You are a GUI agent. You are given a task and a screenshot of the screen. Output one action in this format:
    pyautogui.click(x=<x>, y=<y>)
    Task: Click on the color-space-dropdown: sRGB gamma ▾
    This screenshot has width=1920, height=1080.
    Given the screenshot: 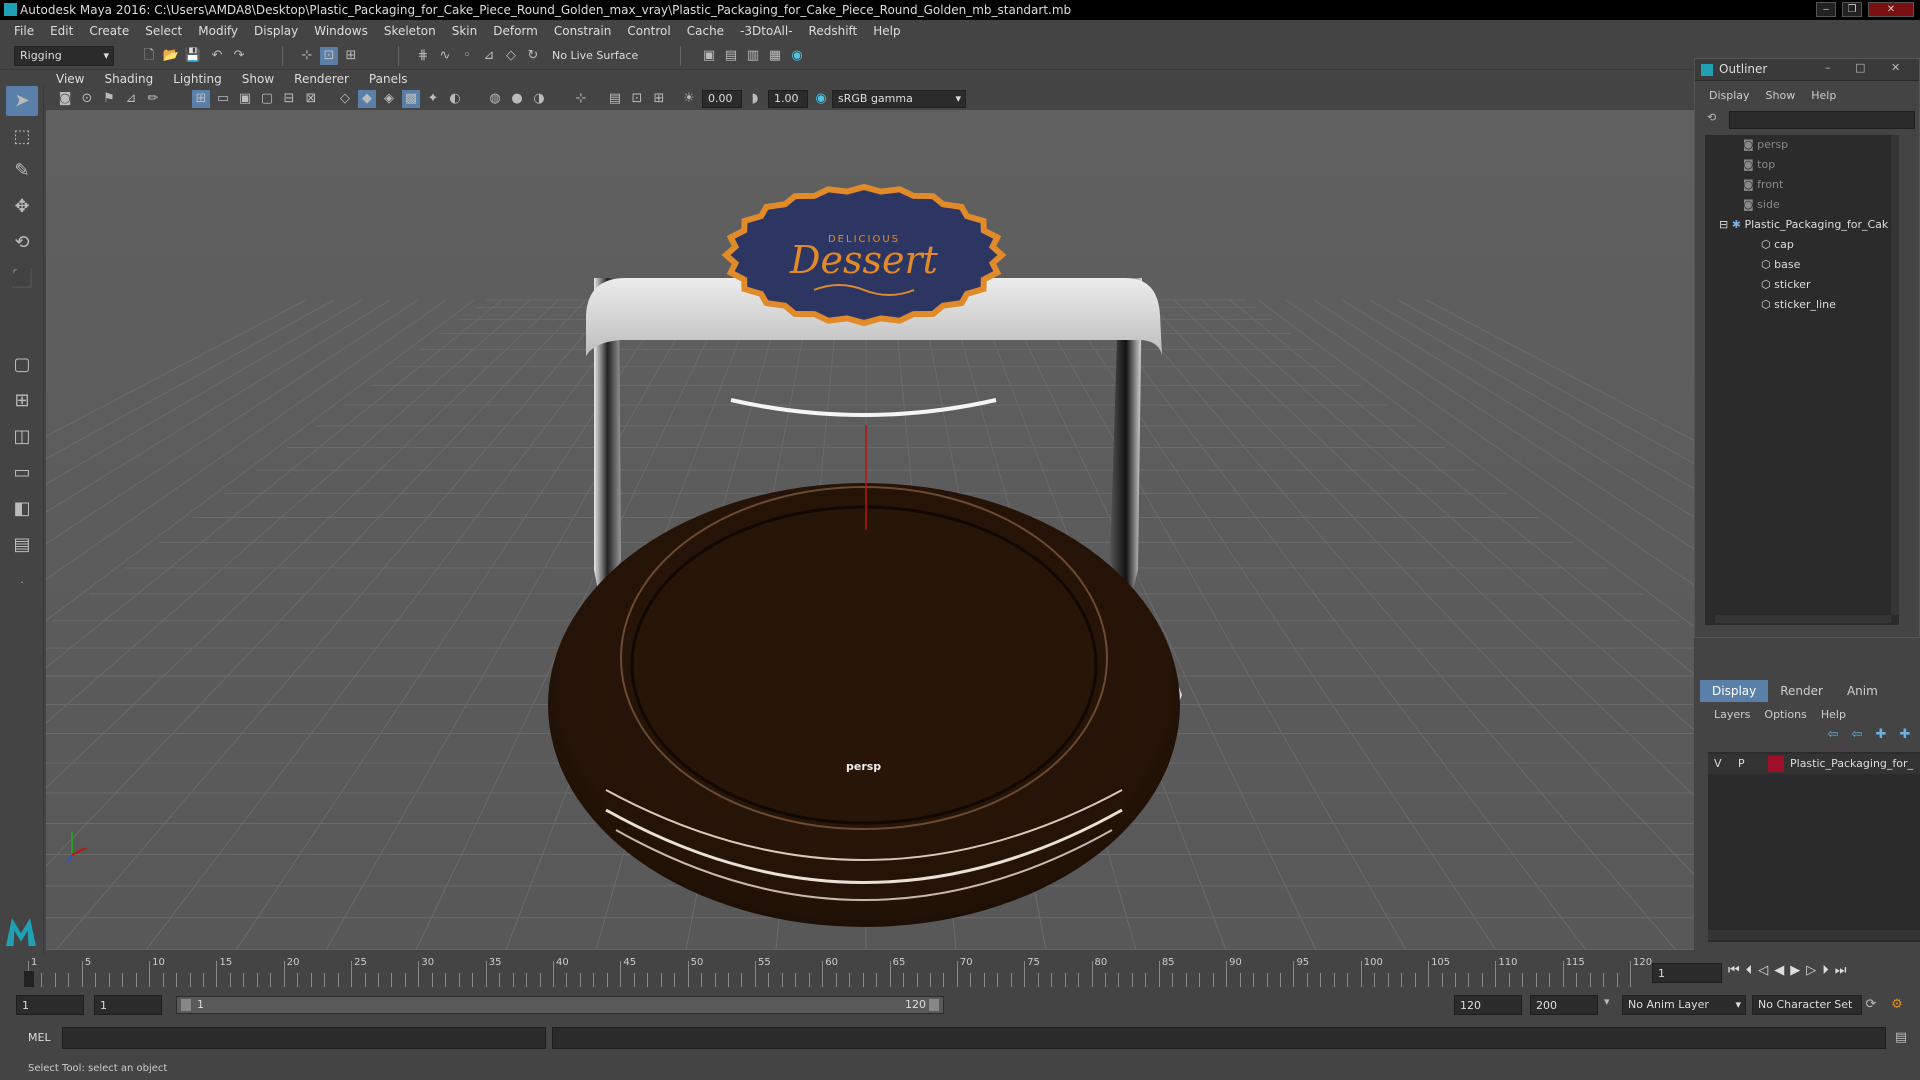 What is the action you would take?
    pyautogui.click(x=899, y=99)
    